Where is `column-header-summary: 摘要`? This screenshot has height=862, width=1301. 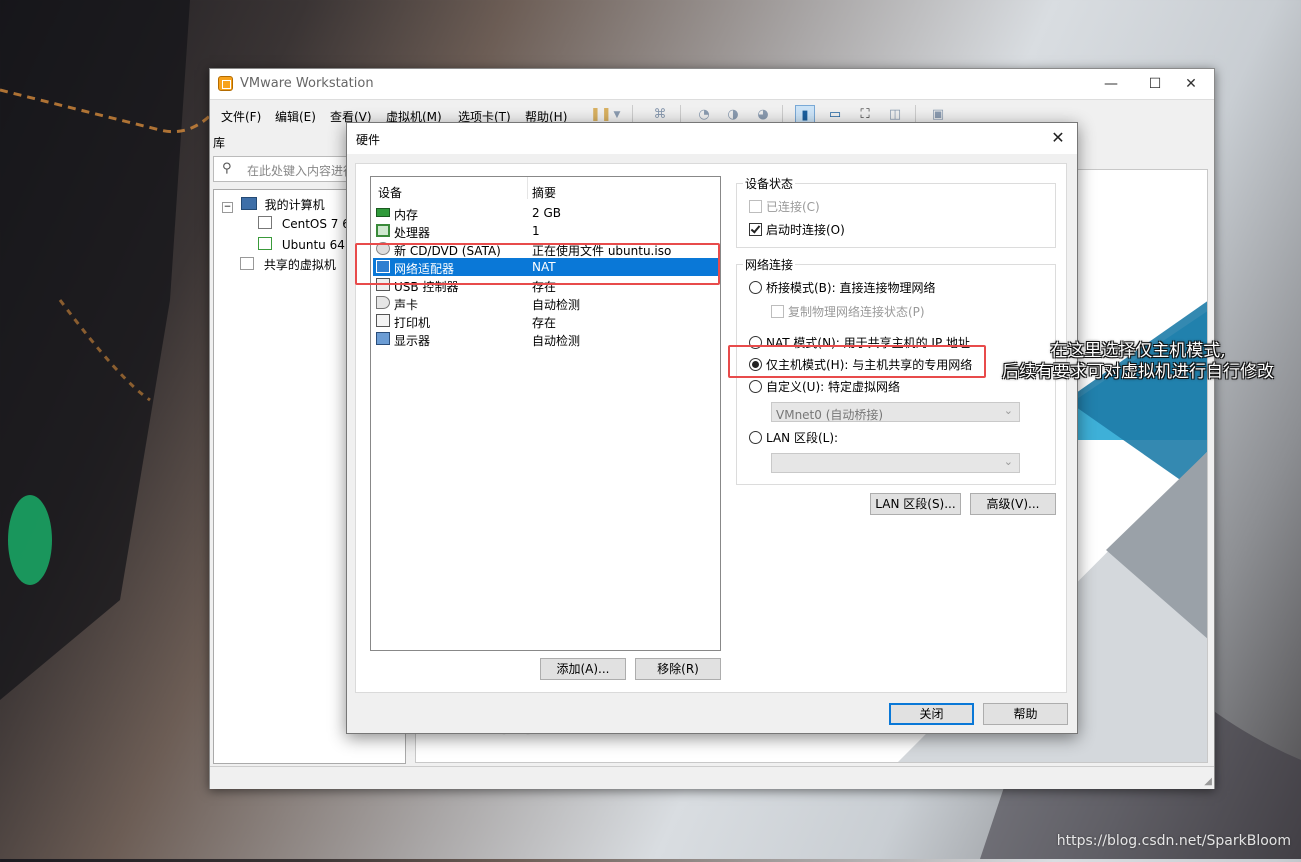 column-header-summary: 摘要 is located at coordinates (544, 192).